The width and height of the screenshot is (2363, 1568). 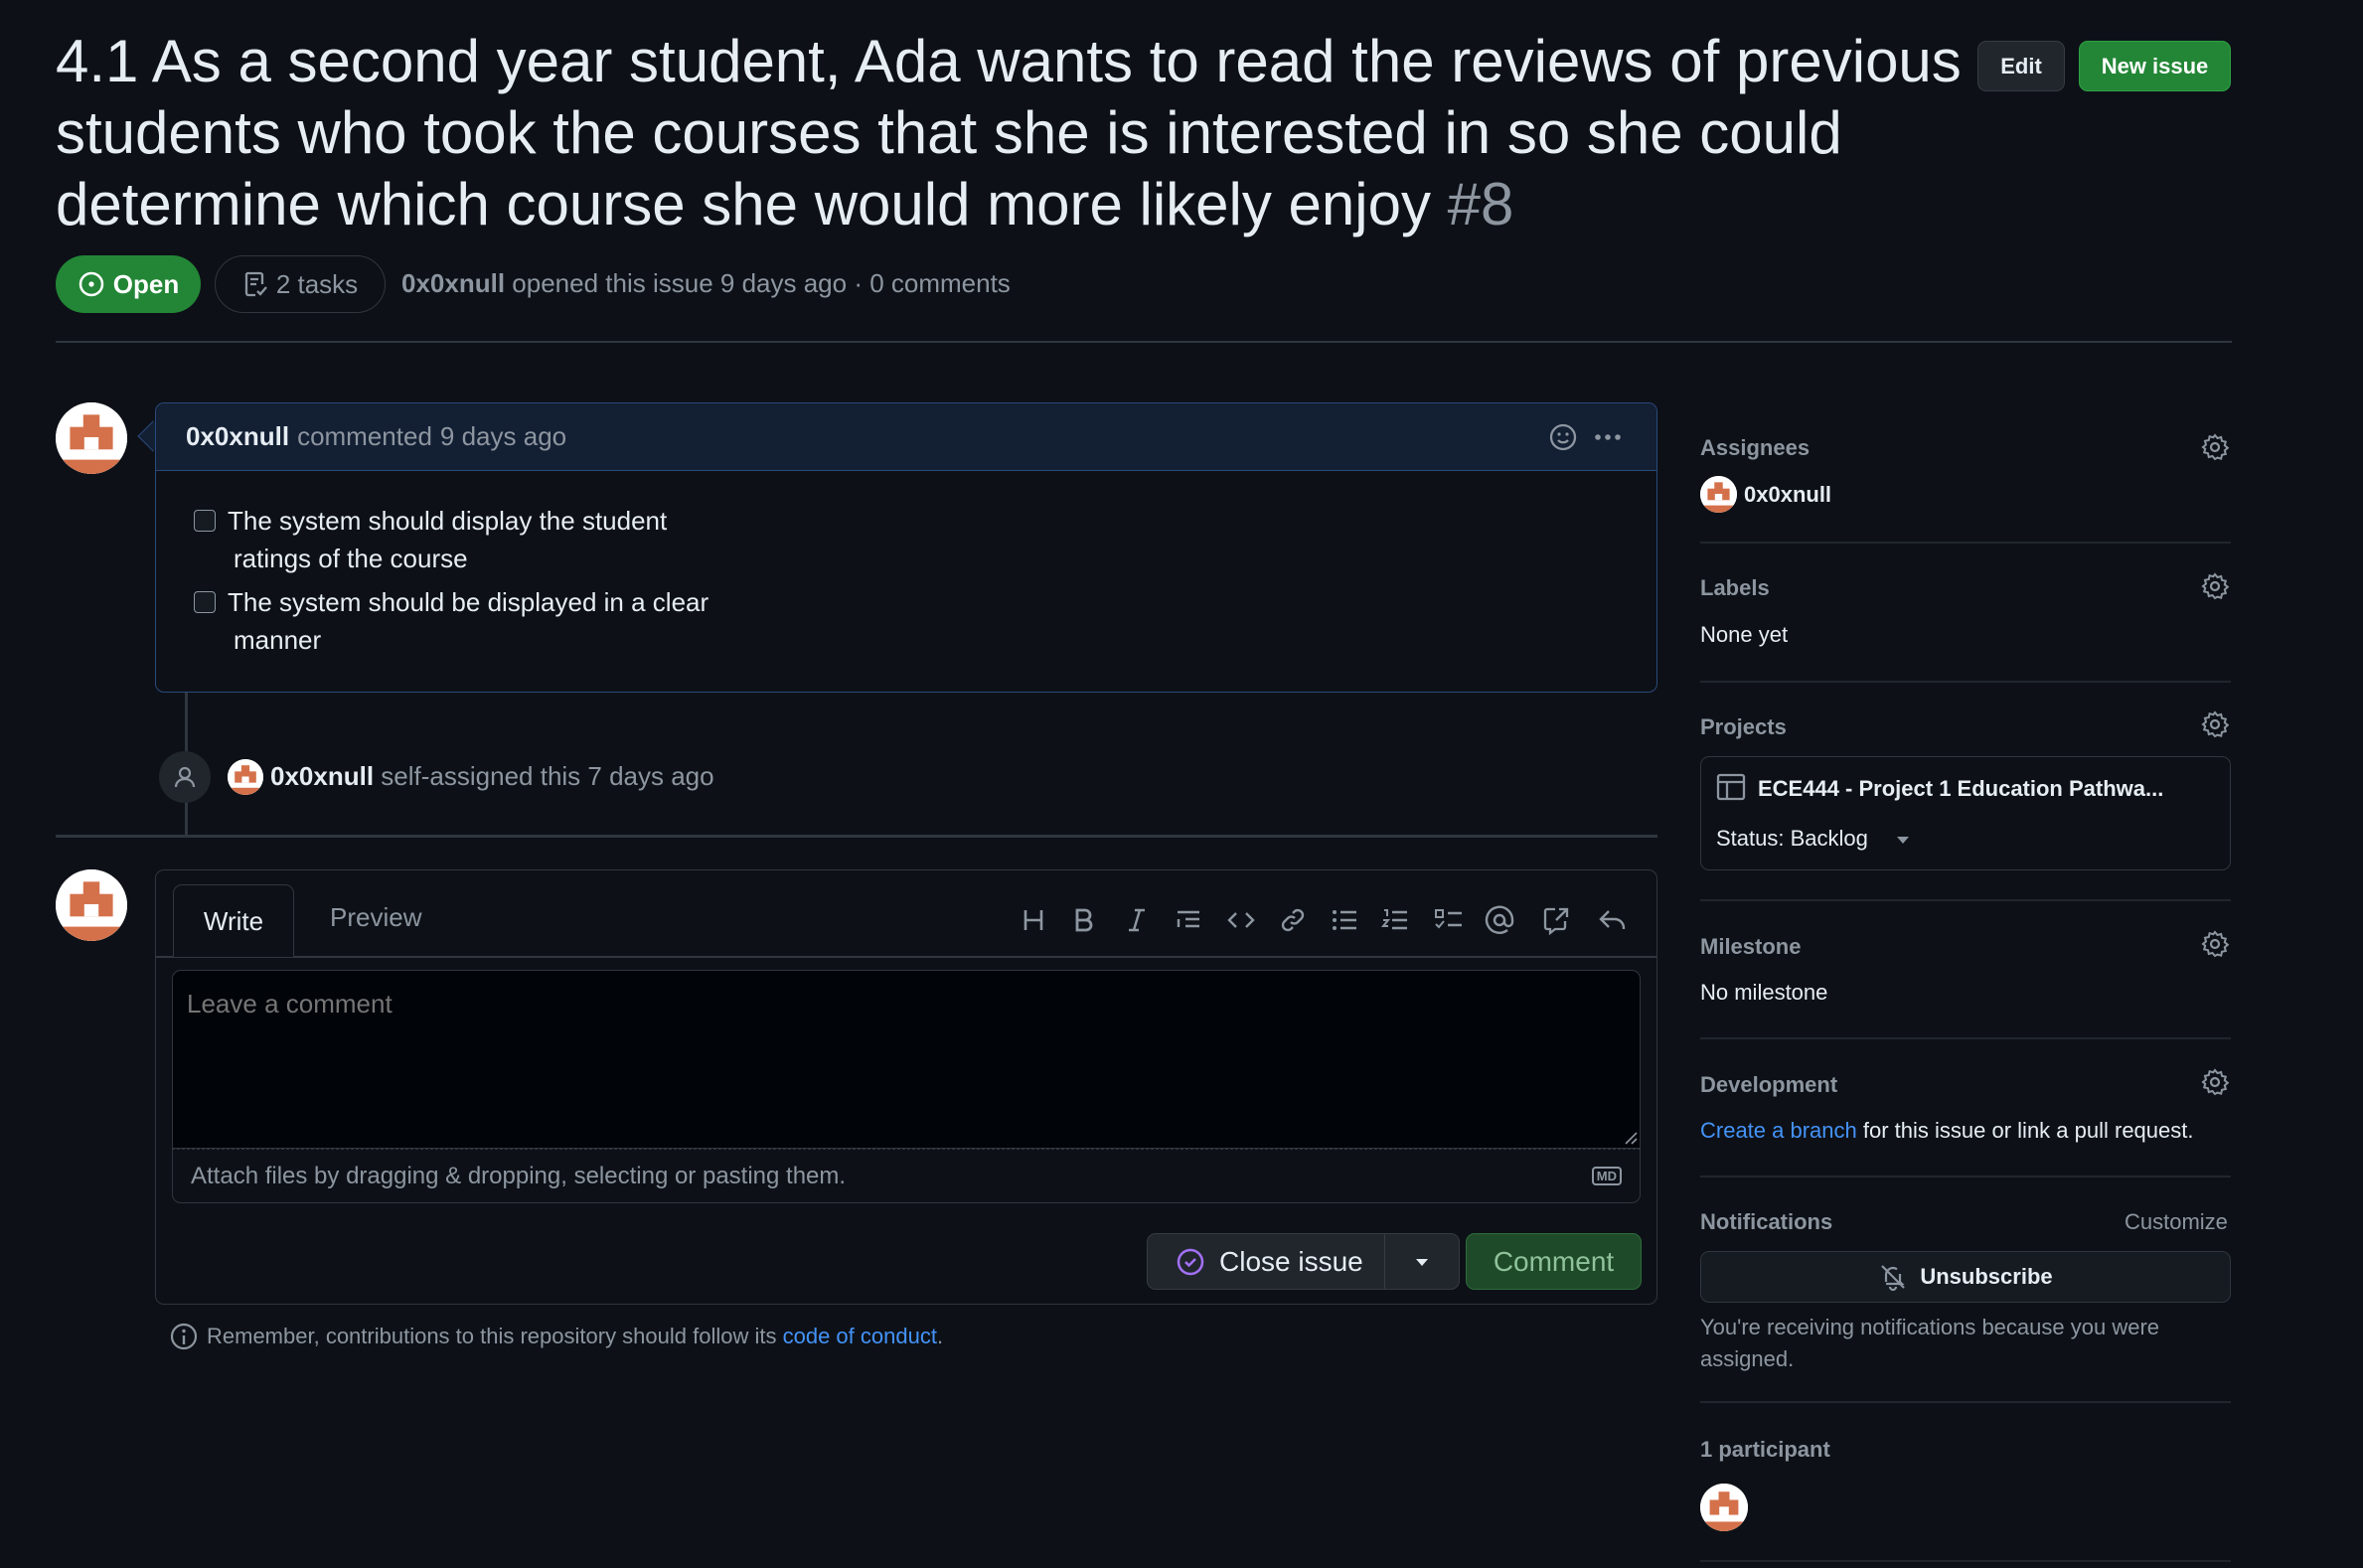 What do you see at coordinates (1747, 1358) in the screenshot?
I see `notification-reason-line2: assigned.` at bounding box center [1747, 1358].